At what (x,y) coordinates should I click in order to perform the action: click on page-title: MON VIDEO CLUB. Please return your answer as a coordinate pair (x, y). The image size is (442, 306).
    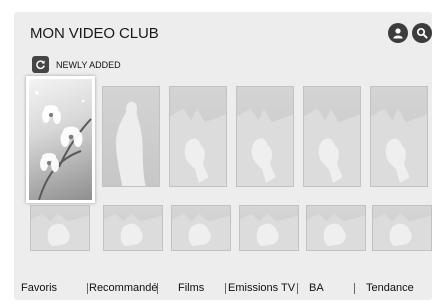
    Looking at the image, I should click on (94, 33).